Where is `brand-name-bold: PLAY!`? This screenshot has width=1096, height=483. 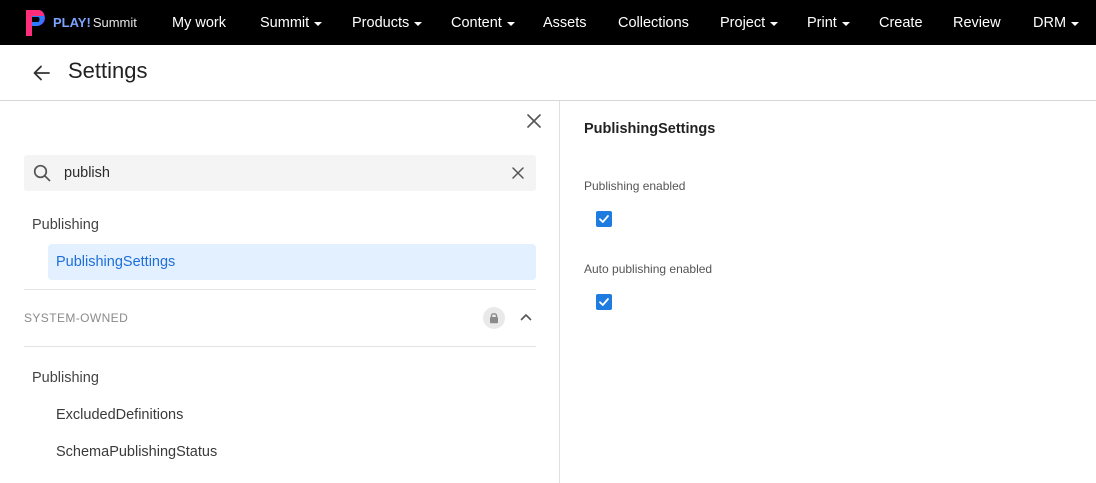 brand-name-bold: PLAY! is located at coordinates (72, 22).